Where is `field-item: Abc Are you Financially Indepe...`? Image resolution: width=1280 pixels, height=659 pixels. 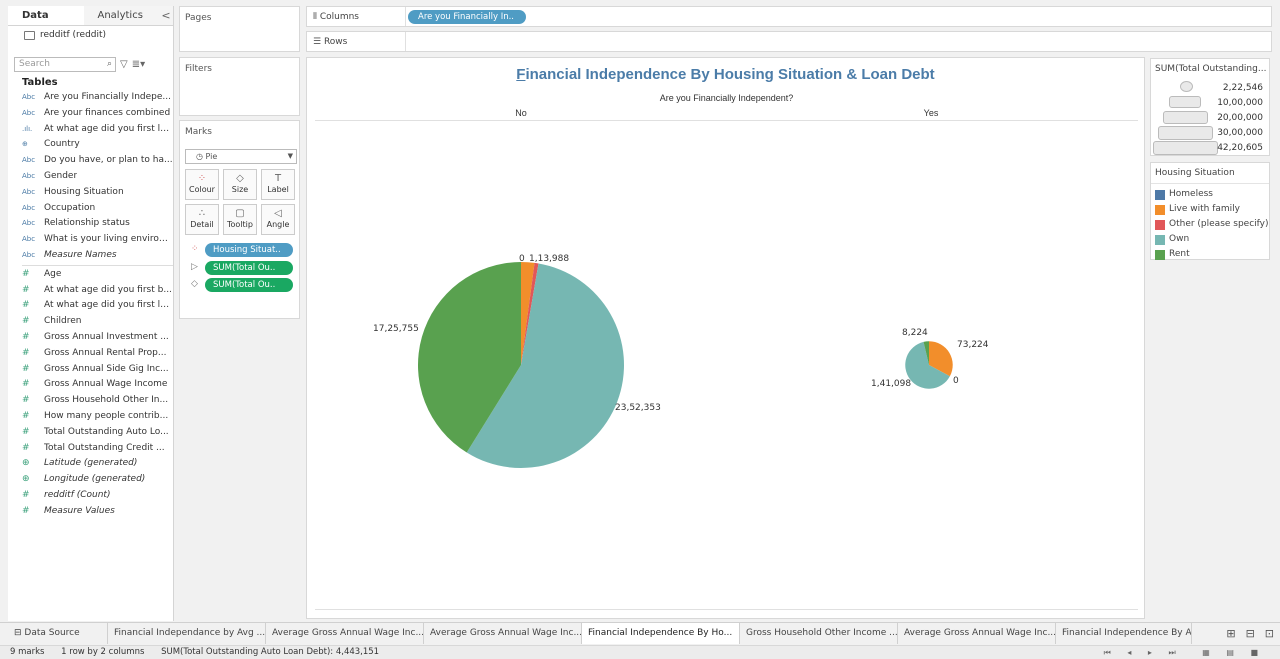 field-item: Abc Are you Financially Indepe... is located at coordinates (90, 98).